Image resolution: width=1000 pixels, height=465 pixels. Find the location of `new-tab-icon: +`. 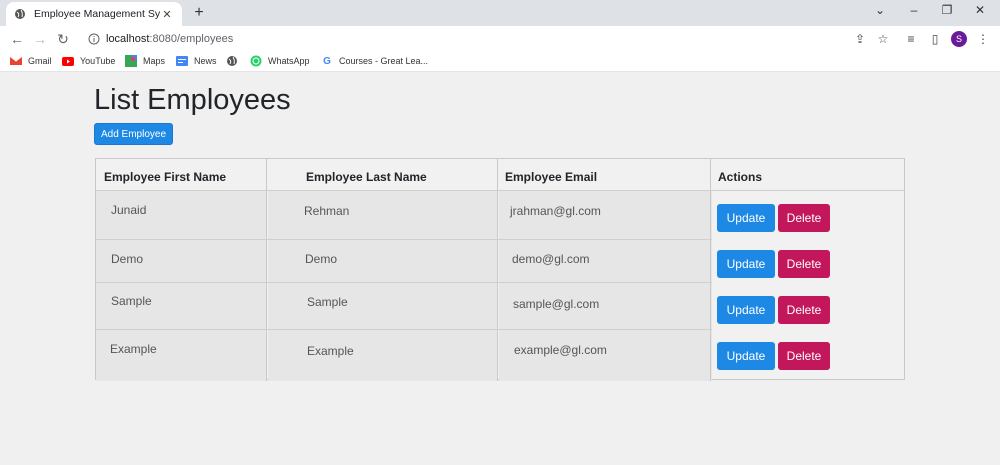

new-tab-icon: + is located at coordinates (199, 13).